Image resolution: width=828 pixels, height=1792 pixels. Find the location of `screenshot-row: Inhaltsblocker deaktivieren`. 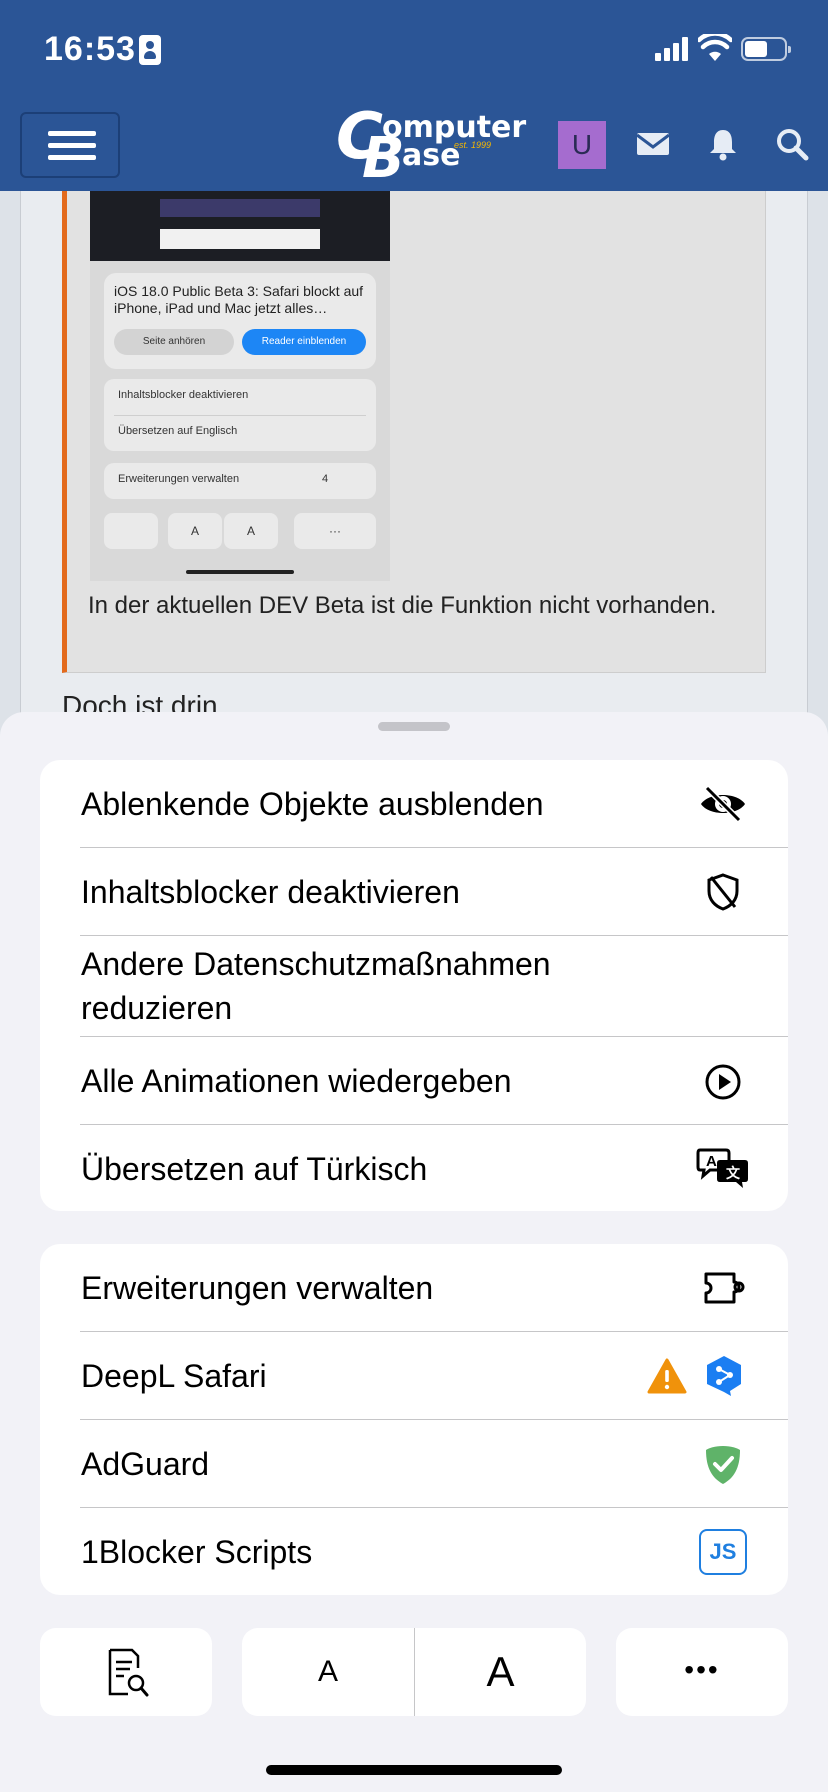

screenshot-row: Inhaltsblocker deaktivieren is located at coordinates (183, 395).